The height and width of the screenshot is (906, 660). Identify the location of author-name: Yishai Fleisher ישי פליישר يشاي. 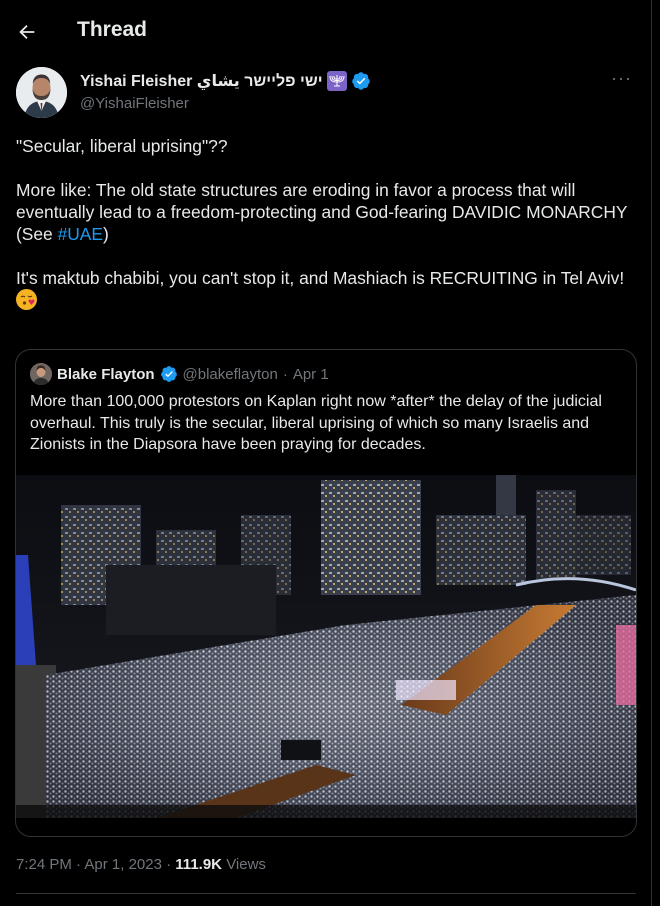
(201, 81).